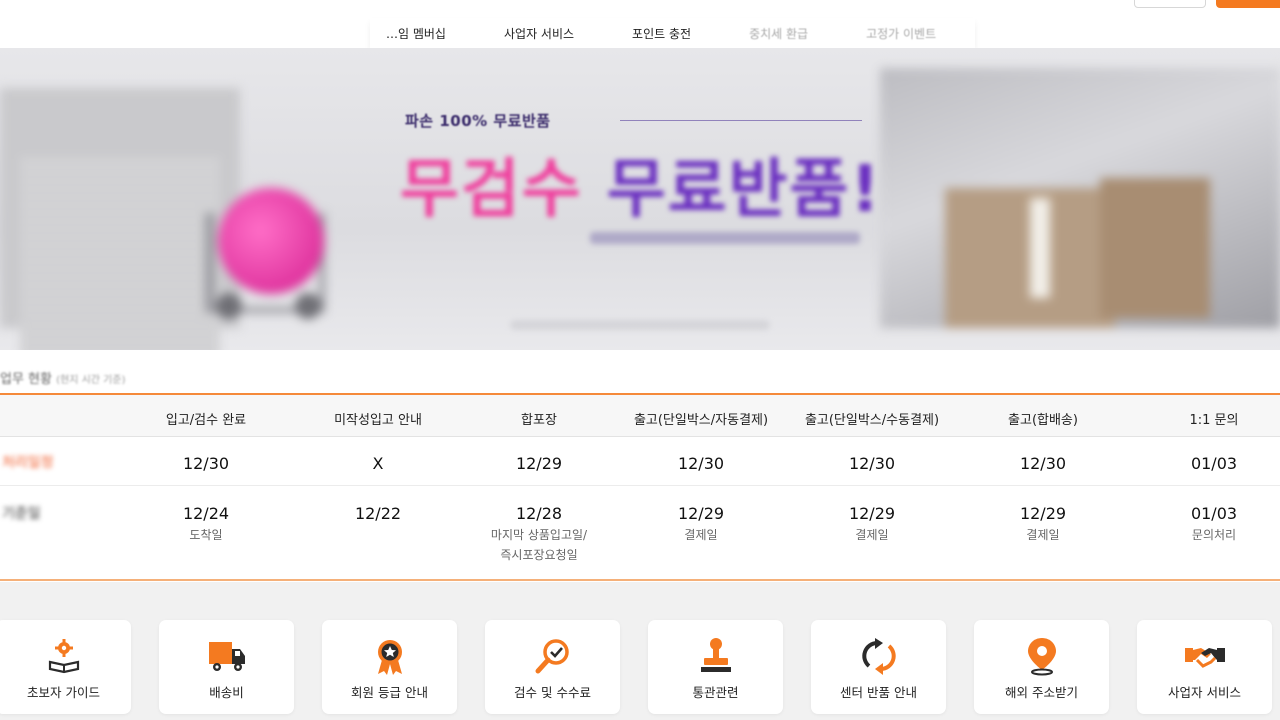 Image resolution: width=1280 pixels, height=720 pixels. I want to click on top-header: …임 멤버십 사업자 서비스 포인트 충전 중치세 환급 고정가 이벤트, so click(640, 24).